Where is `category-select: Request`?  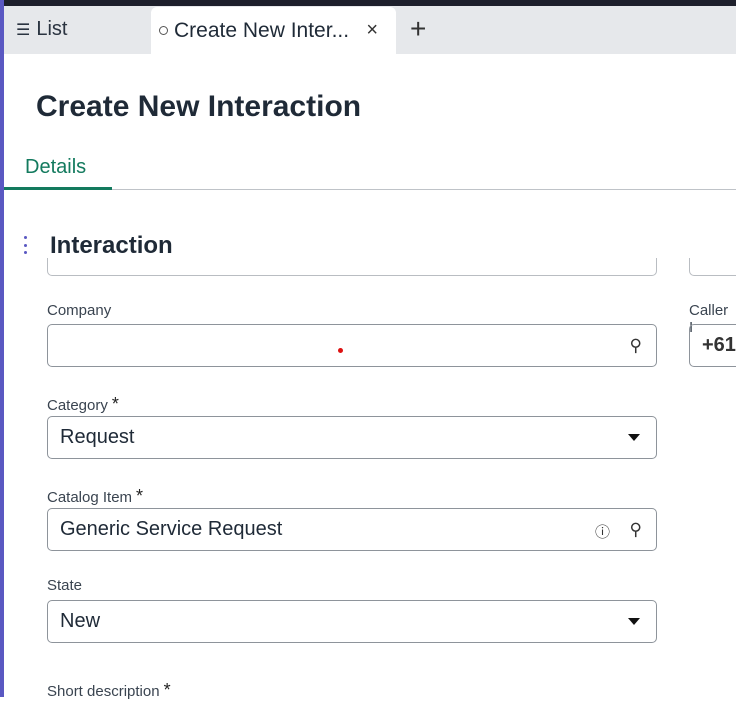 category-select: Request is located at coordinates (352, 437).